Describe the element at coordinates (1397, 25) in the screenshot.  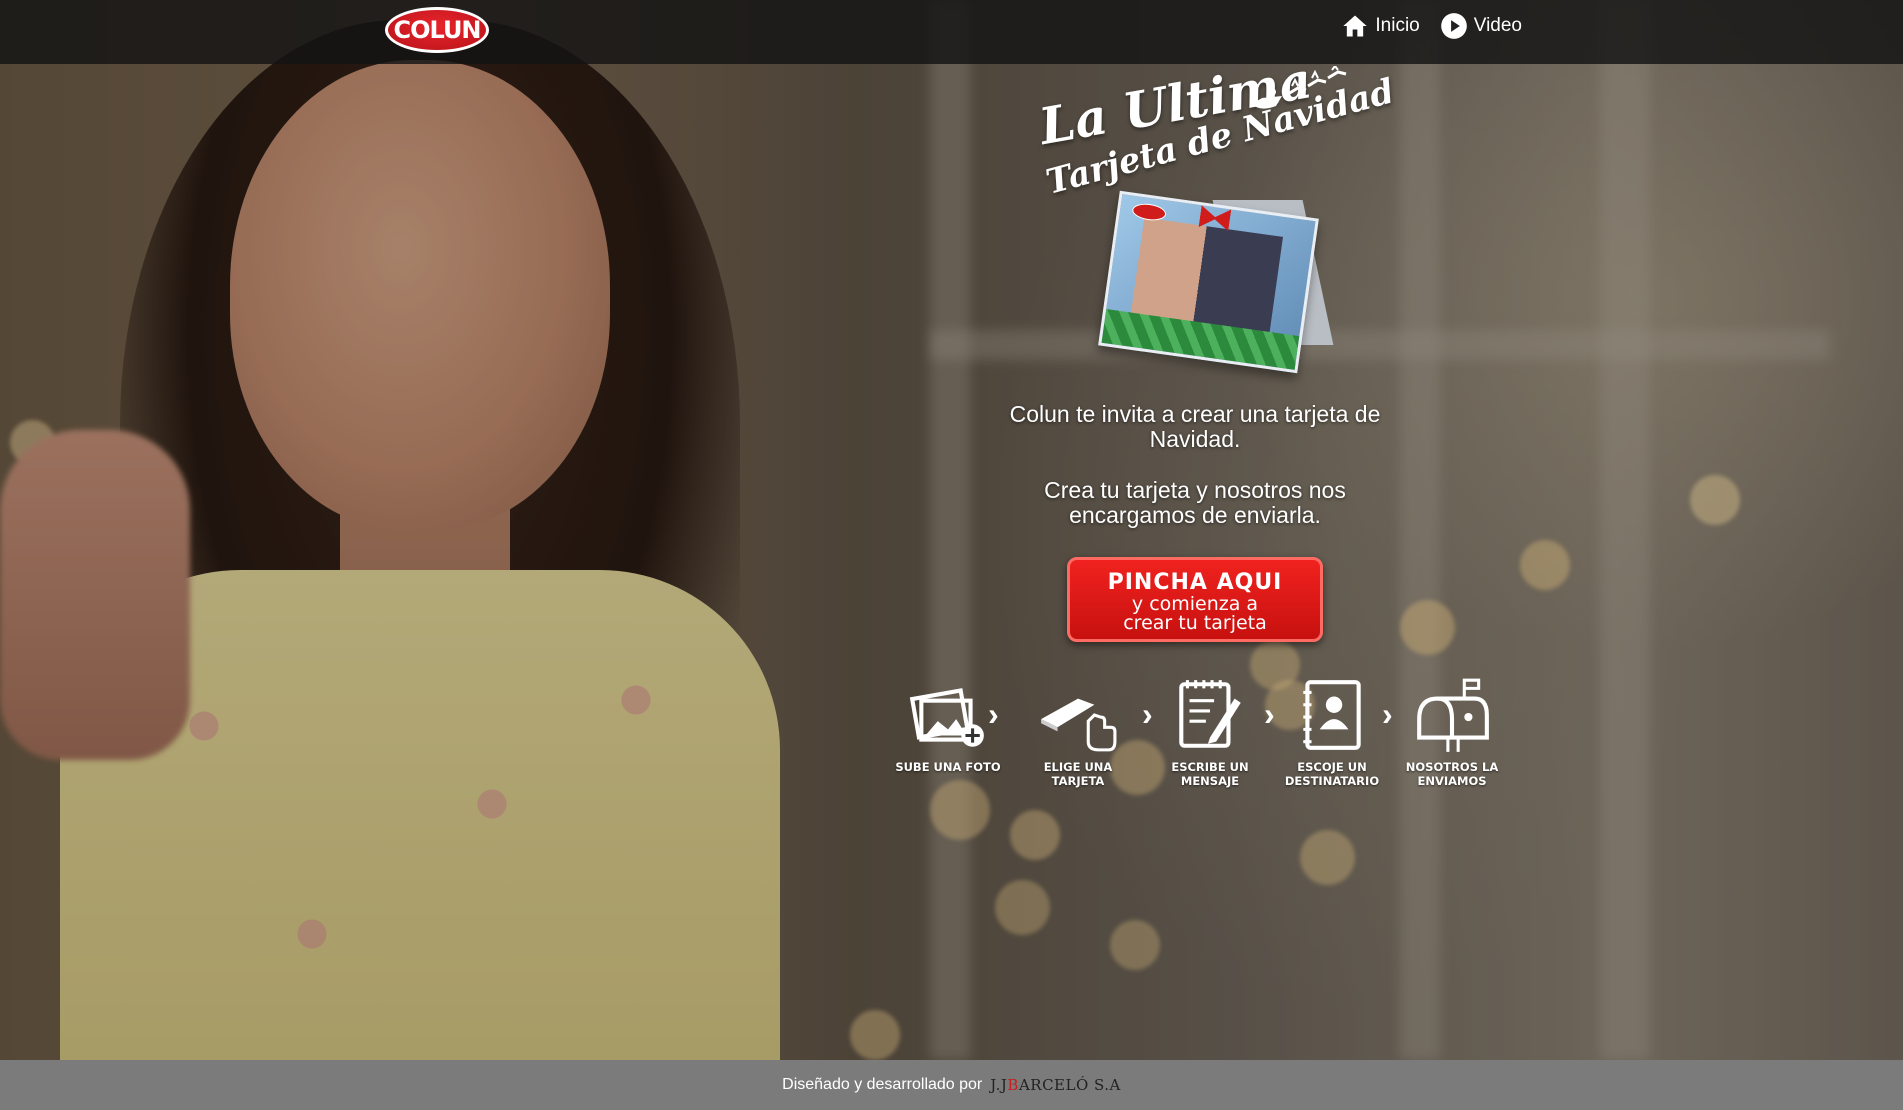
I see `nav-item-label: Inicio` at that location.